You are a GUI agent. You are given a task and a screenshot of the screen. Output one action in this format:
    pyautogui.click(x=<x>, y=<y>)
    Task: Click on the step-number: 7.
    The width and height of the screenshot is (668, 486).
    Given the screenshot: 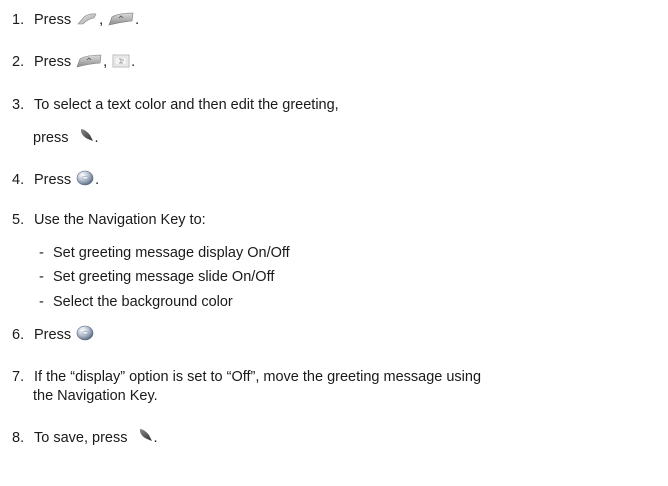 What is the action you would take?
    pyautogui.click(x=18, y=377)
    